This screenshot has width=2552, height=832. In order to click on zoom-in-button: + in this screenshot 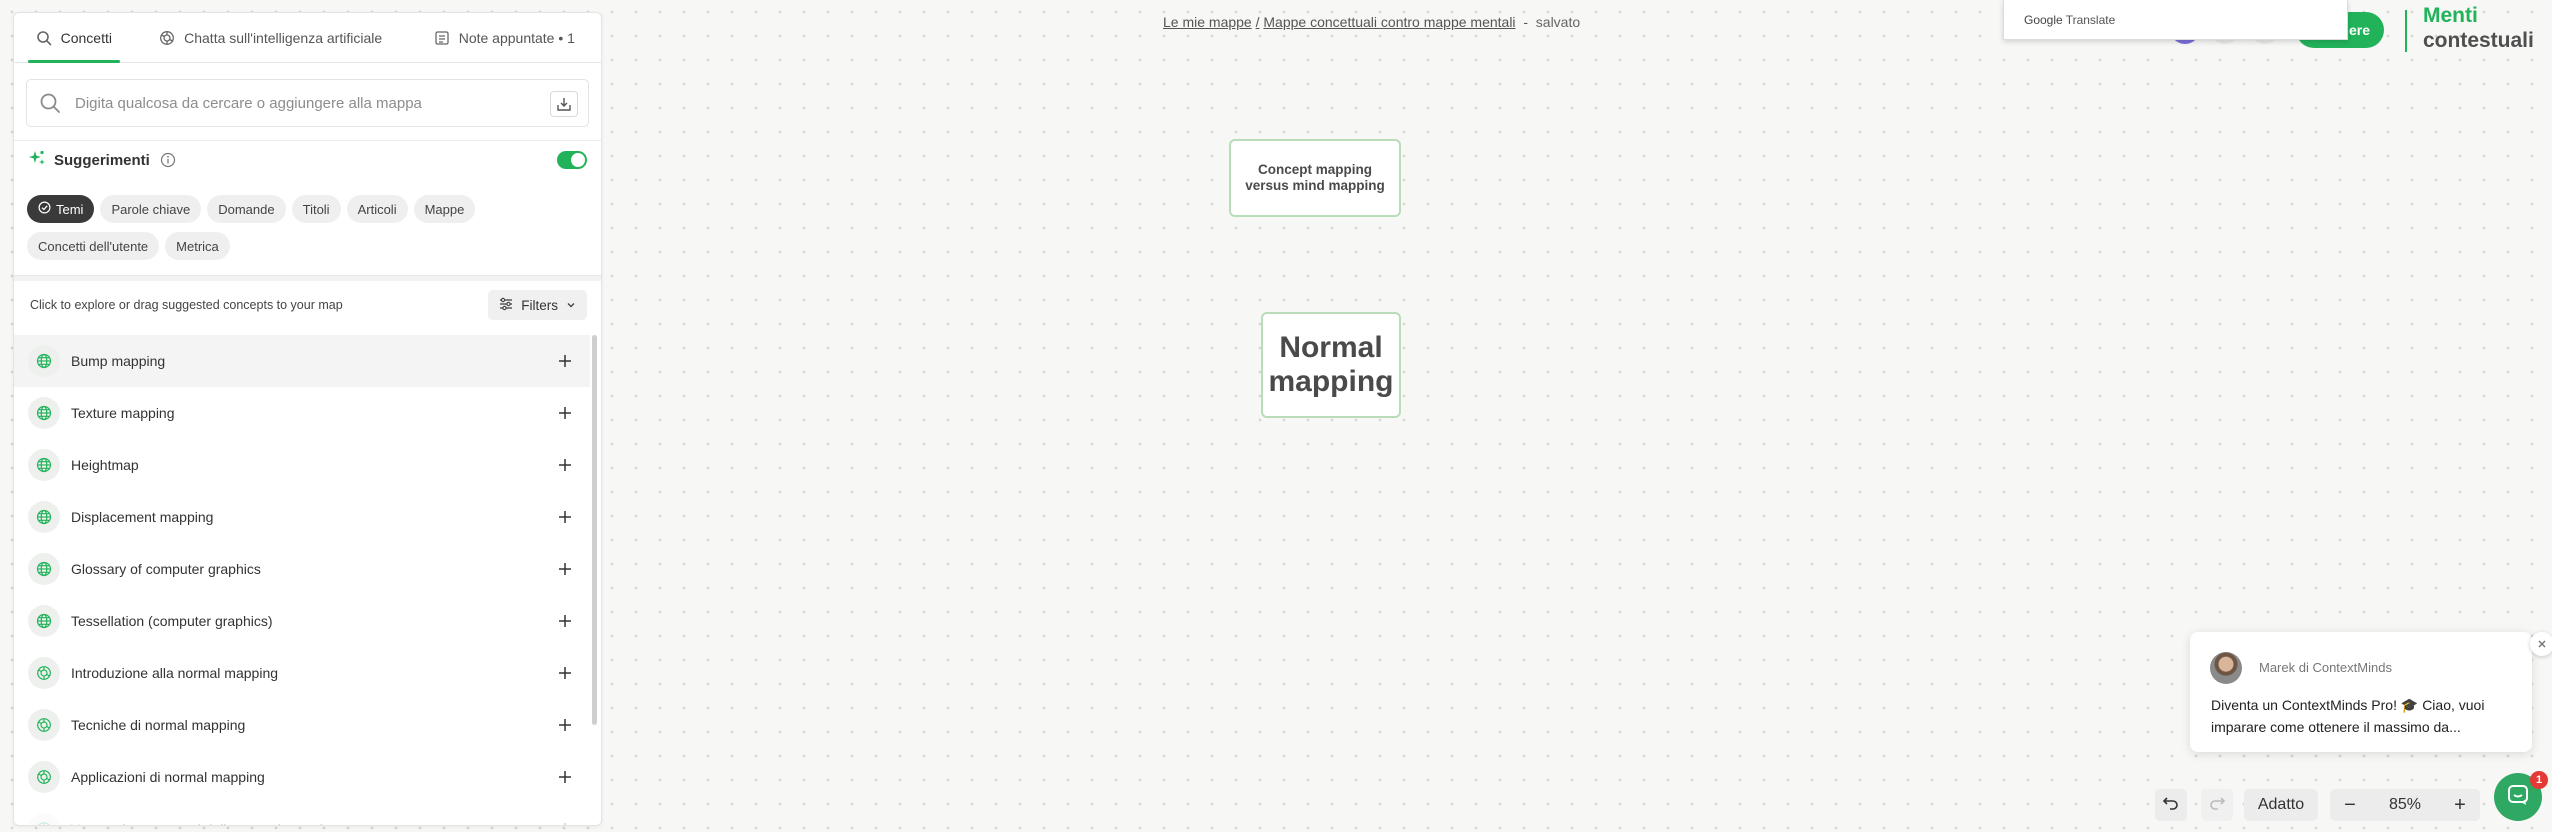, I will do `click(2460, 805)`.